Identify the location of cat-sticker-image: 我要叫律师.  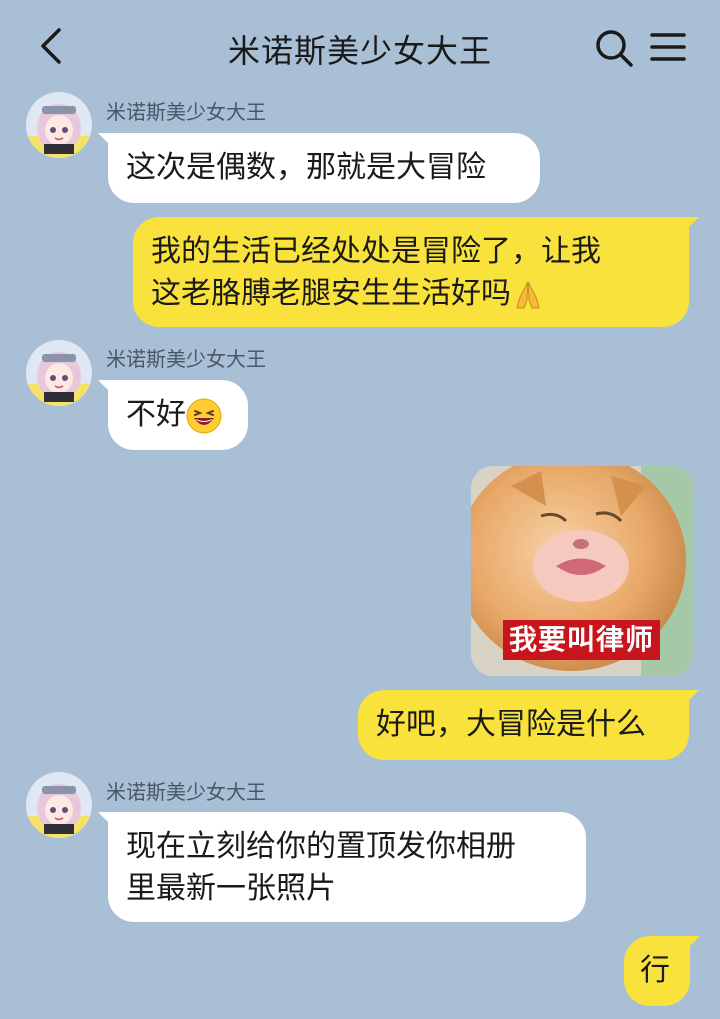
(582, 571).